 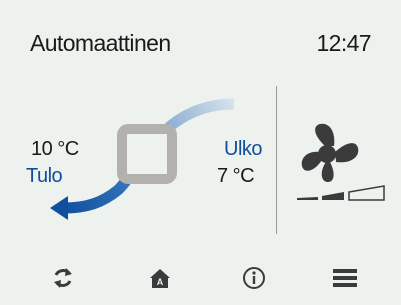 I want to click on nav-info-button, so click(x=254, y=278).